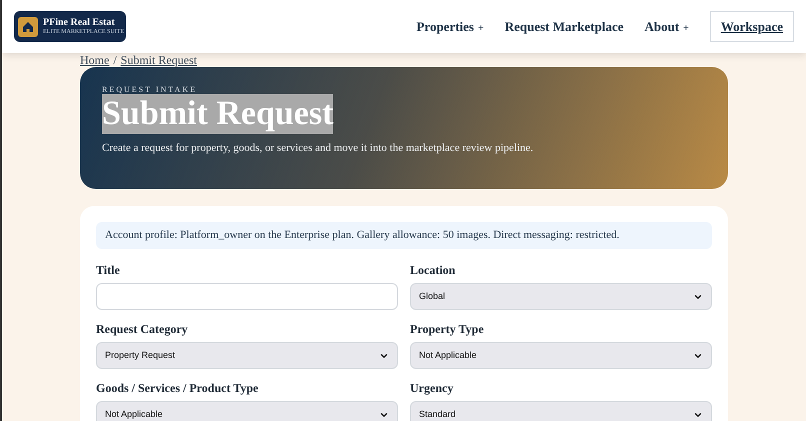  What do you see at coordinates (142, 329) in the screenshot?
I see `field-label: Request Category` at bounding box center [142, 329].